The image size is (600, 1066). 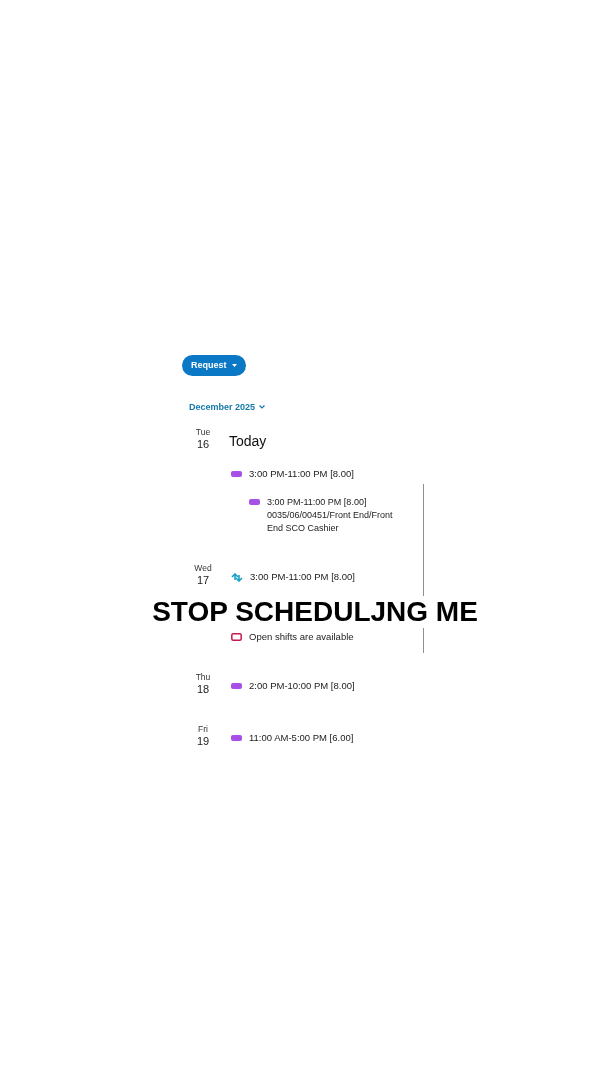 What do you see at coordinates (203, 568) in the screenshot?
I see `weekday-label: Wed` at bounding box center [203, 568].